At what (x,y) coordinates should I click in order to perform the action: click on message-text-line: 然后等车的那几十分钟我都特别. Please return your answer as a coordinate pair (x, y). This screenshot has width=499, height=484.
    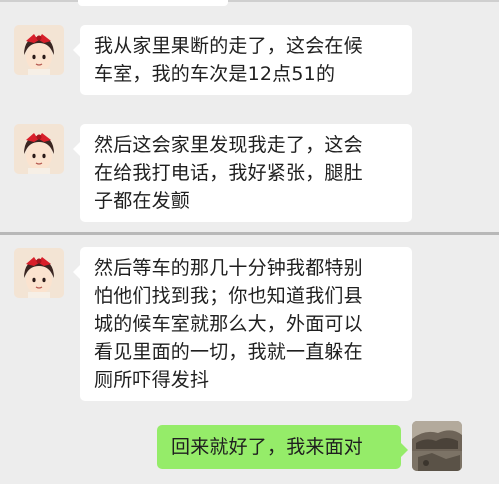
    Looking at the image, I should click on (228, 268).